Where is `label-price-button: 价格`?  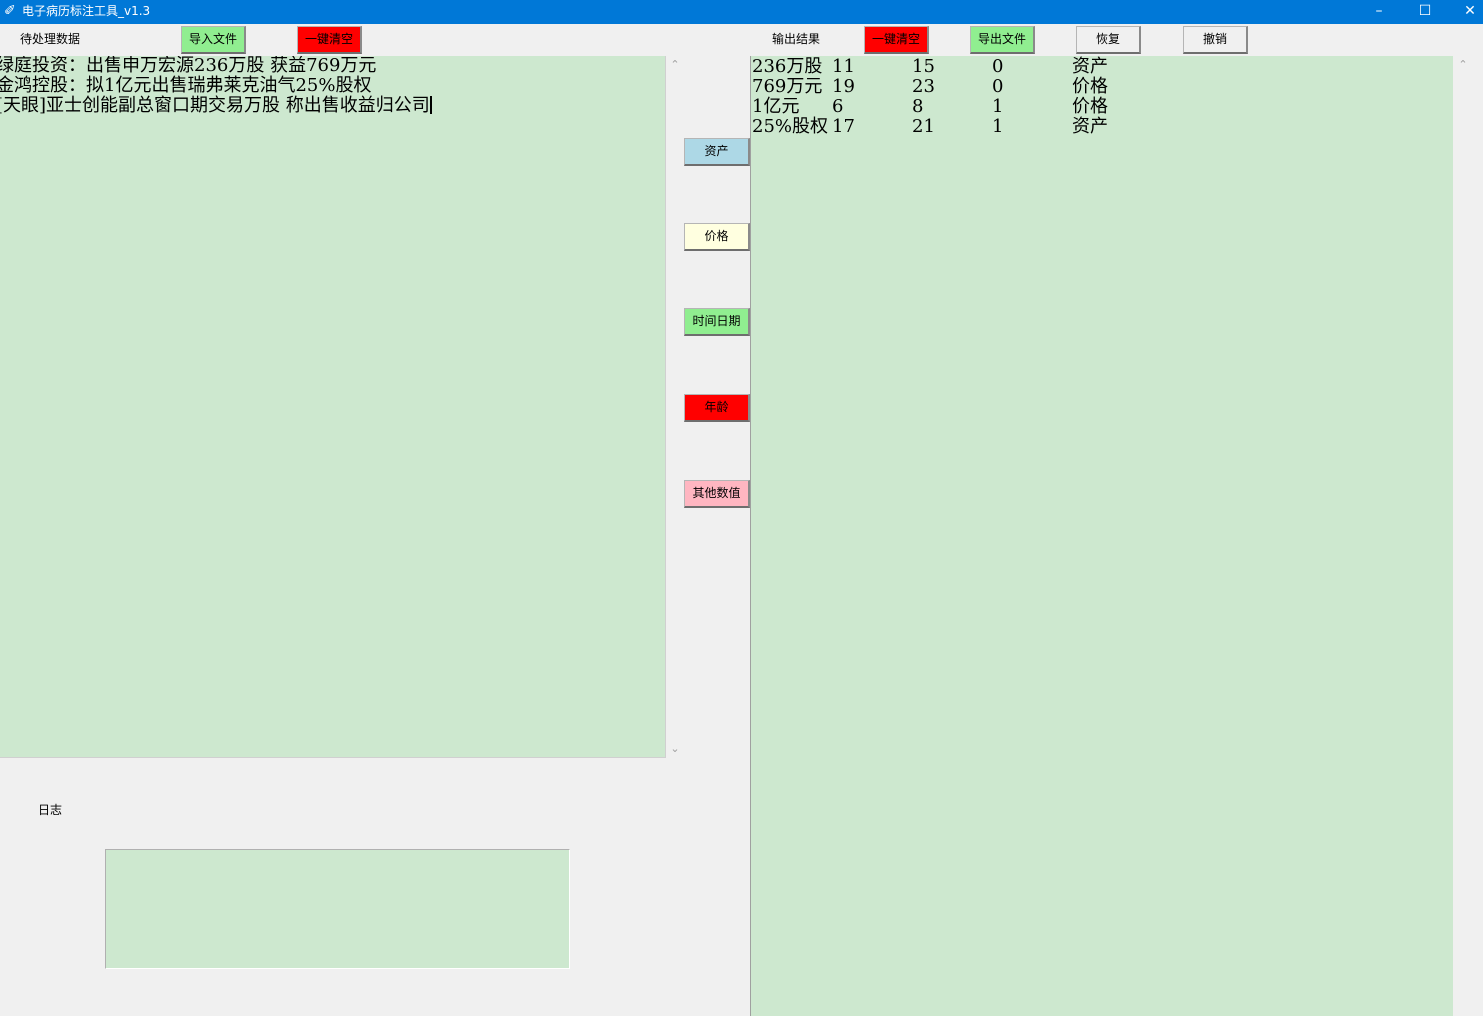
label-price-button: 价格 is located at coordinates (717, 237).